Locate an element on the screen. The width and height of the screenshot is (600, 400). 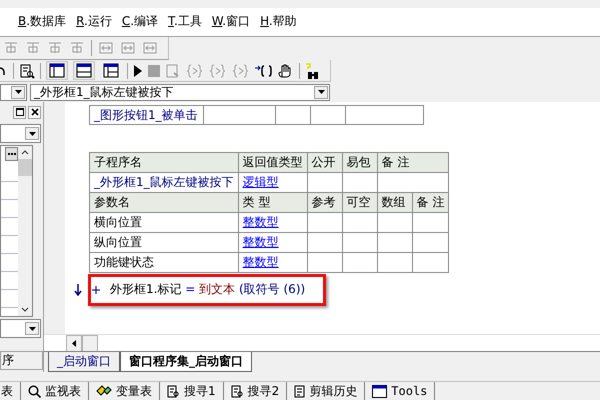
align-spacing-icon is located at coordinates (55, 48).